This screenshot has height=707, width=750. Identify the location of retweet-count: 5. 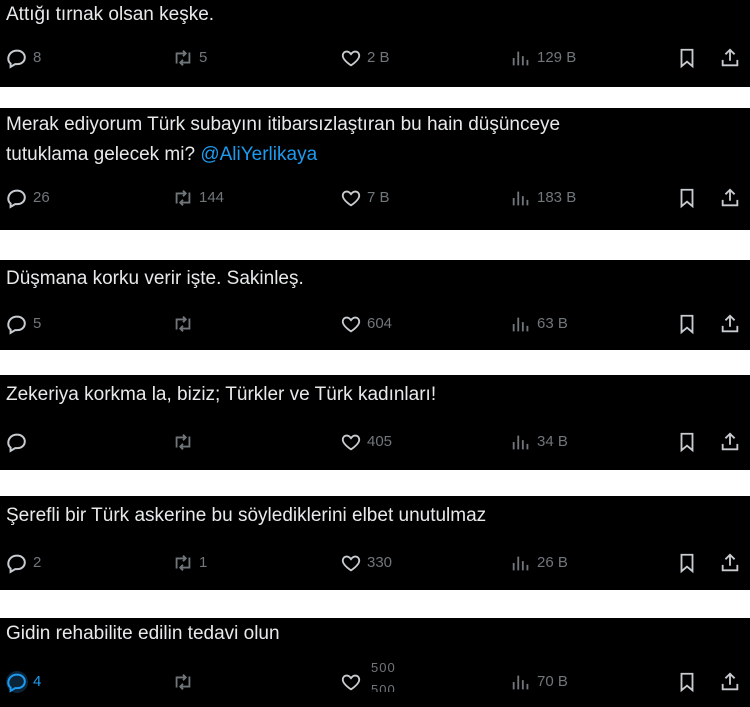
(203, 57).